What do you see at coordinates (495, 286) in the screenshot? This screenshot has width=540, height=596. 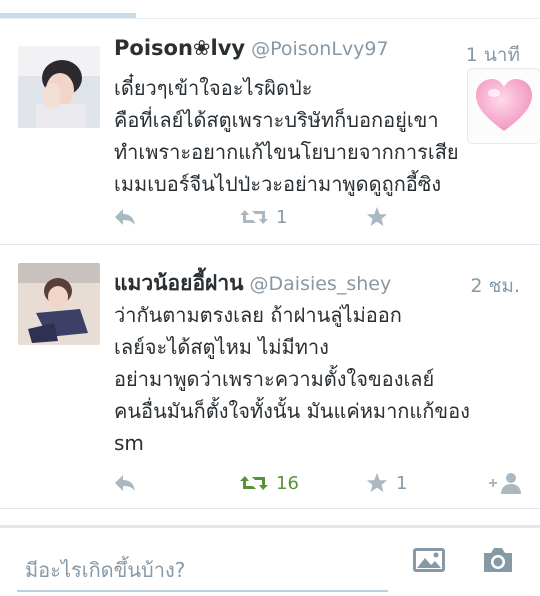 I see `timestamp: 2 ชม.` at bounding box center [495, 286].